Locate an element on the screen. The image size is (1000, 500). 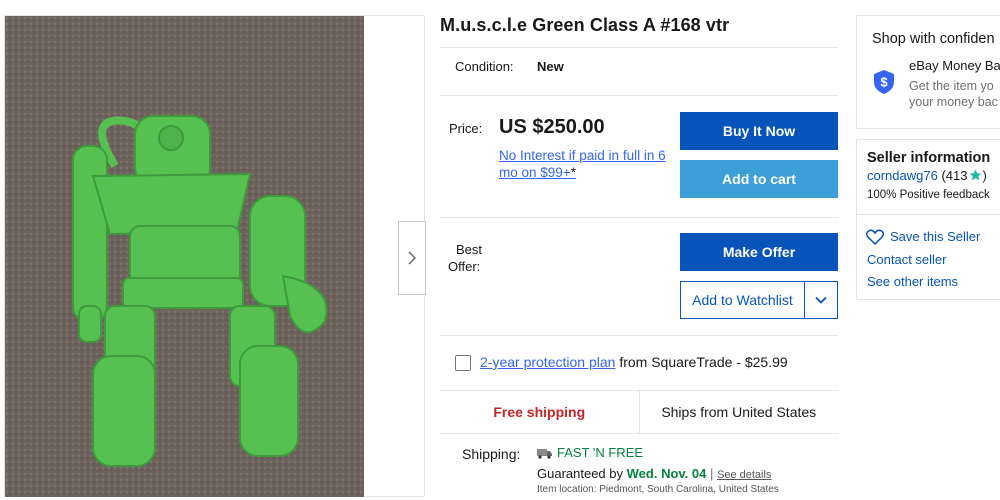
shipping-label: Shipping: is located at coordinates (491, 454).